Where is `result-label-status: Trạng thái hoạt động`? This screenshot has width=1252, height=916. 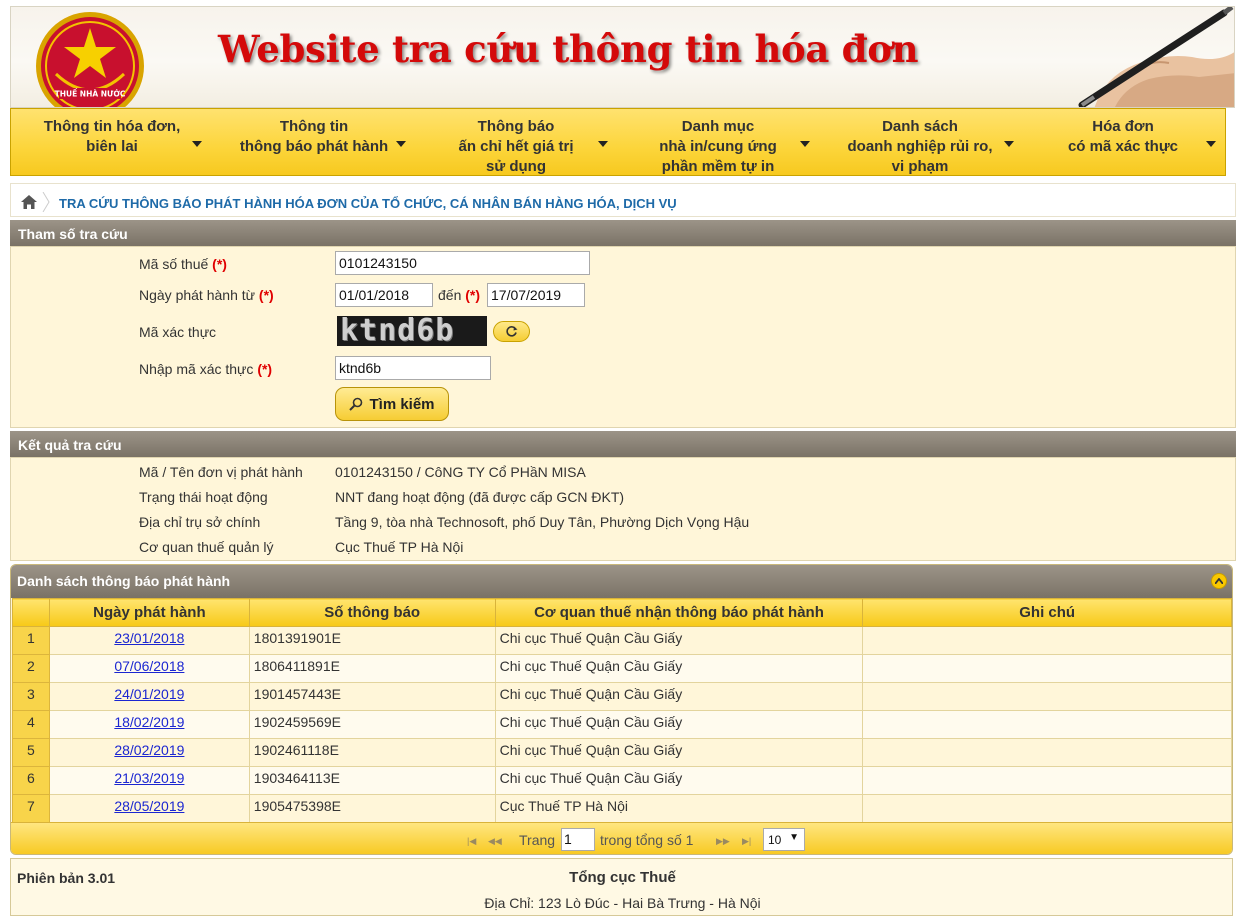
result-label-status: Trạng thái hoạt động is located at coordinates (203, 497).